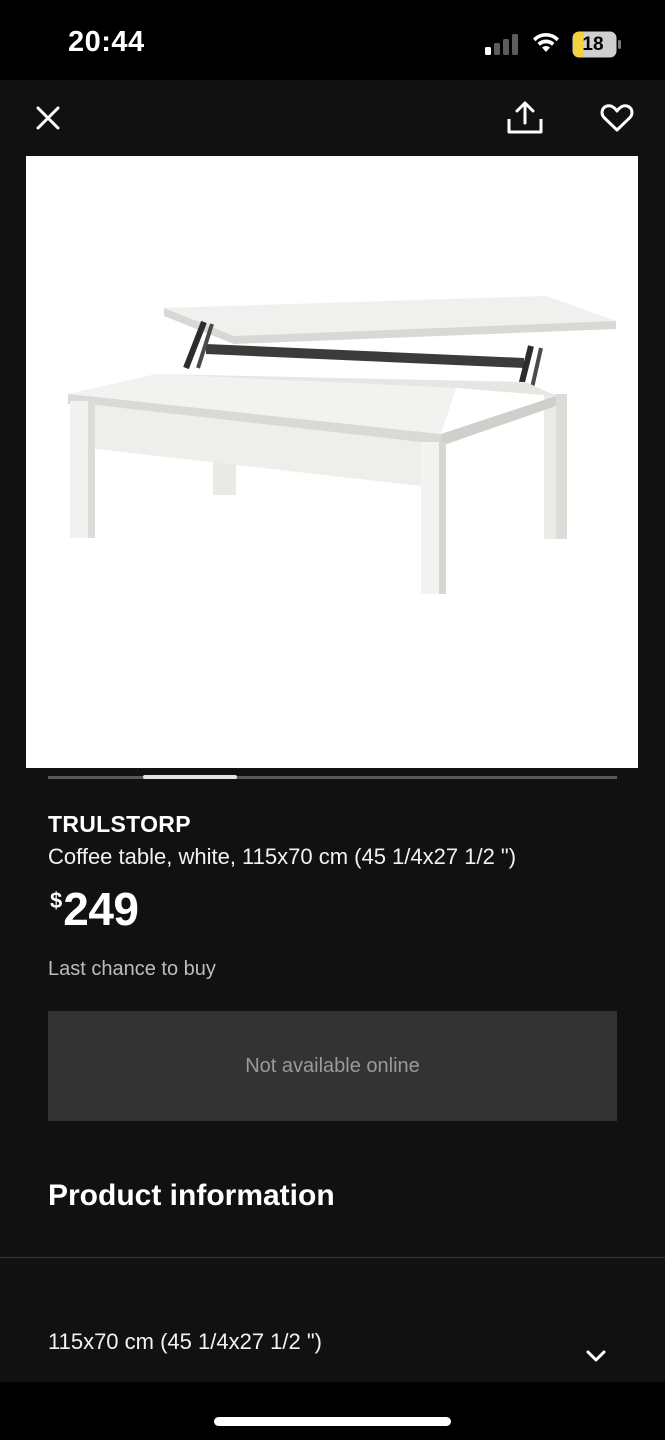 The height and width of the screenshot is (1440, 665). I want to click on currency-symbol: $, so click(56, 900).